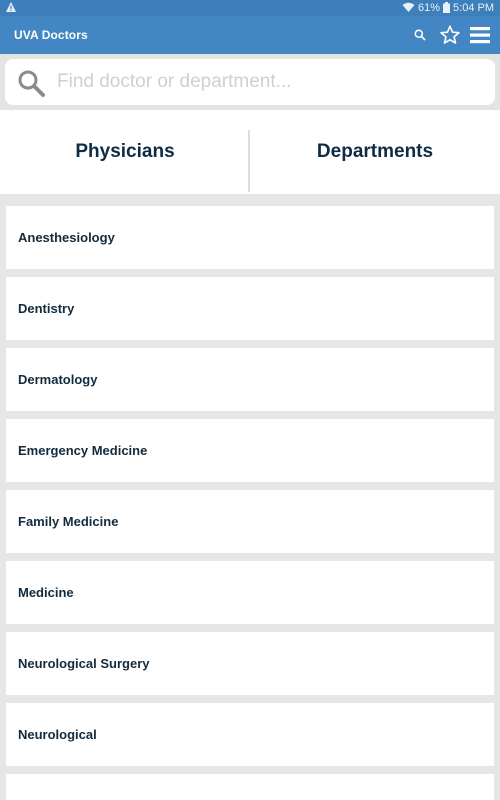  I want to click on department-name: Medicine, so click(46, 592).